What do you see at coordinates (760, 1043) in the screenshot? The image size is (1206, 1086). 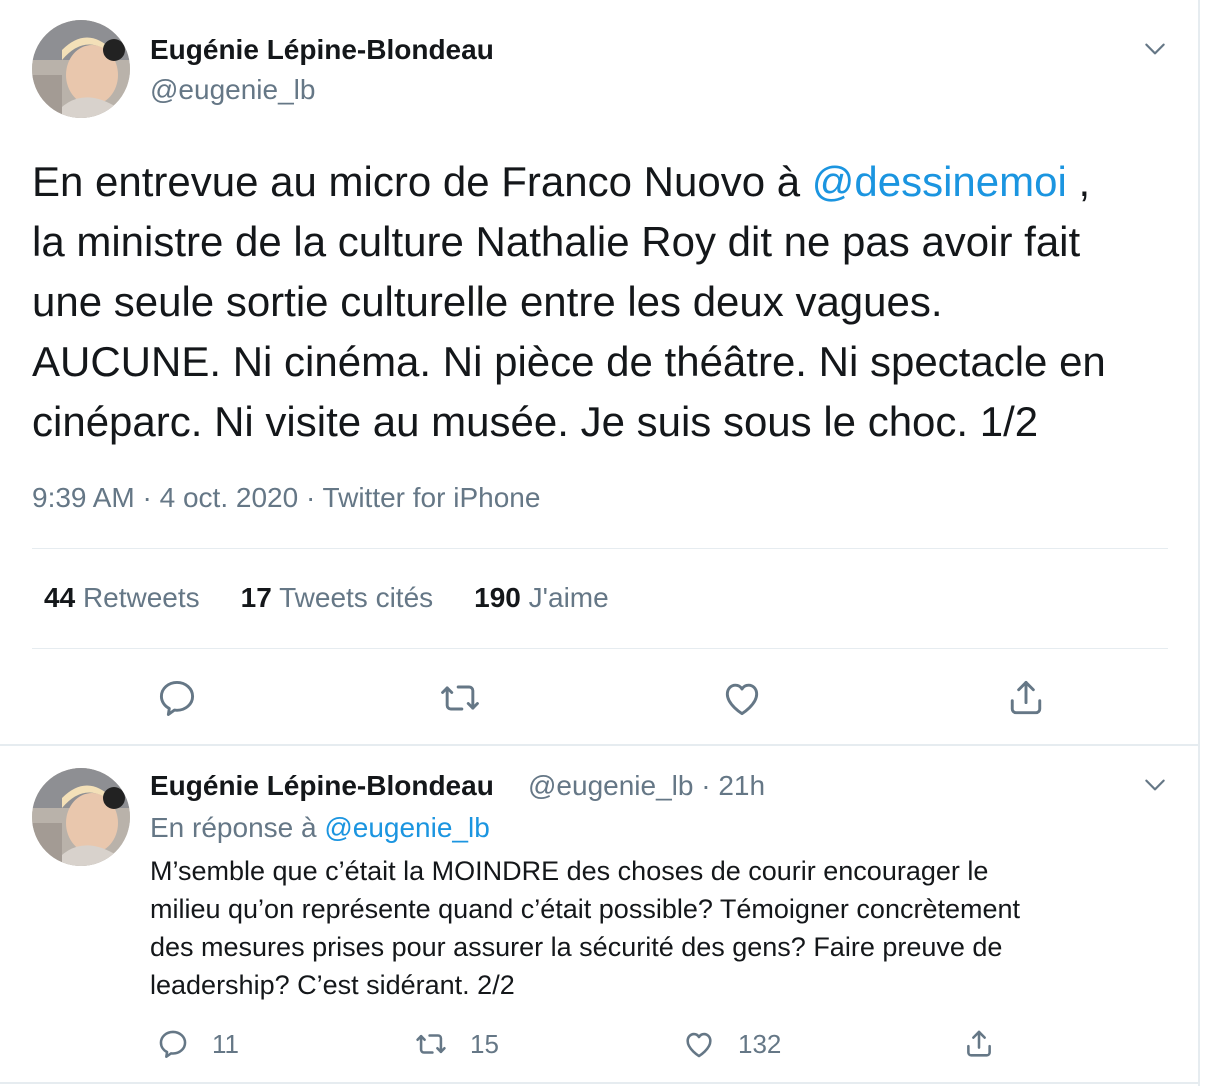 I see `like-count: 132` at bounding box center [760, 1043].